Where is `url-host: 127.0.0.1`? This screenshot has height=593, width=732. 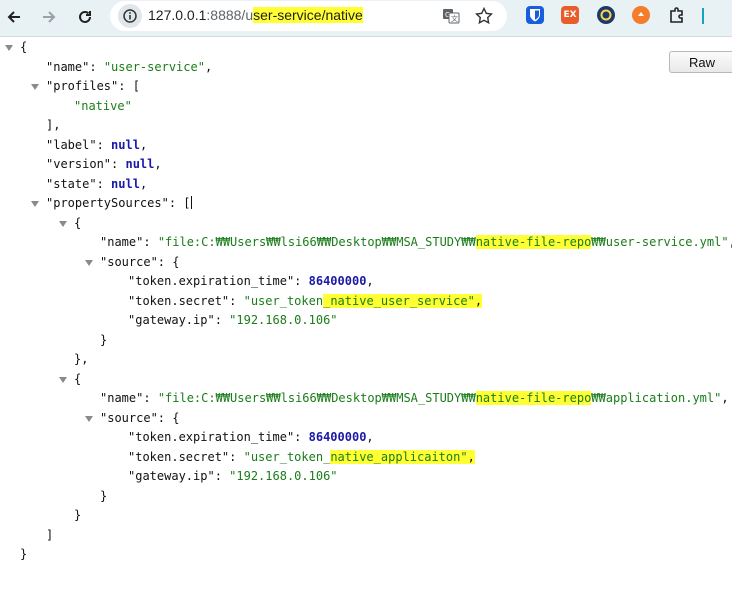
url-host: 127.0.0.1 is located at coordinates (177, 15).